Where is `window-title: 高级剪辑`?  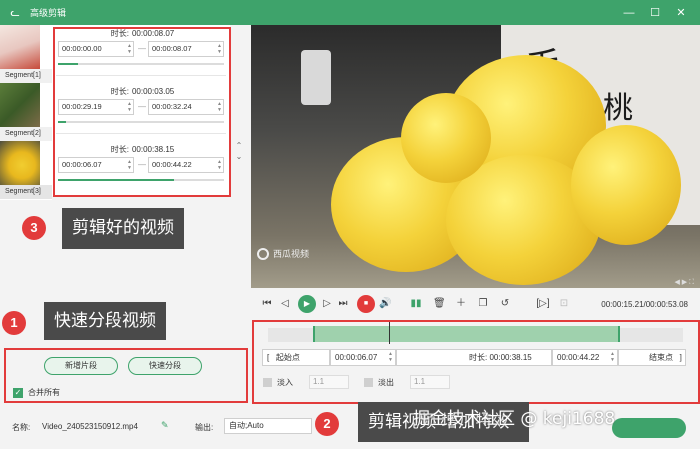
window-title: 高级剪辑 is located at coordinates (48, 13).